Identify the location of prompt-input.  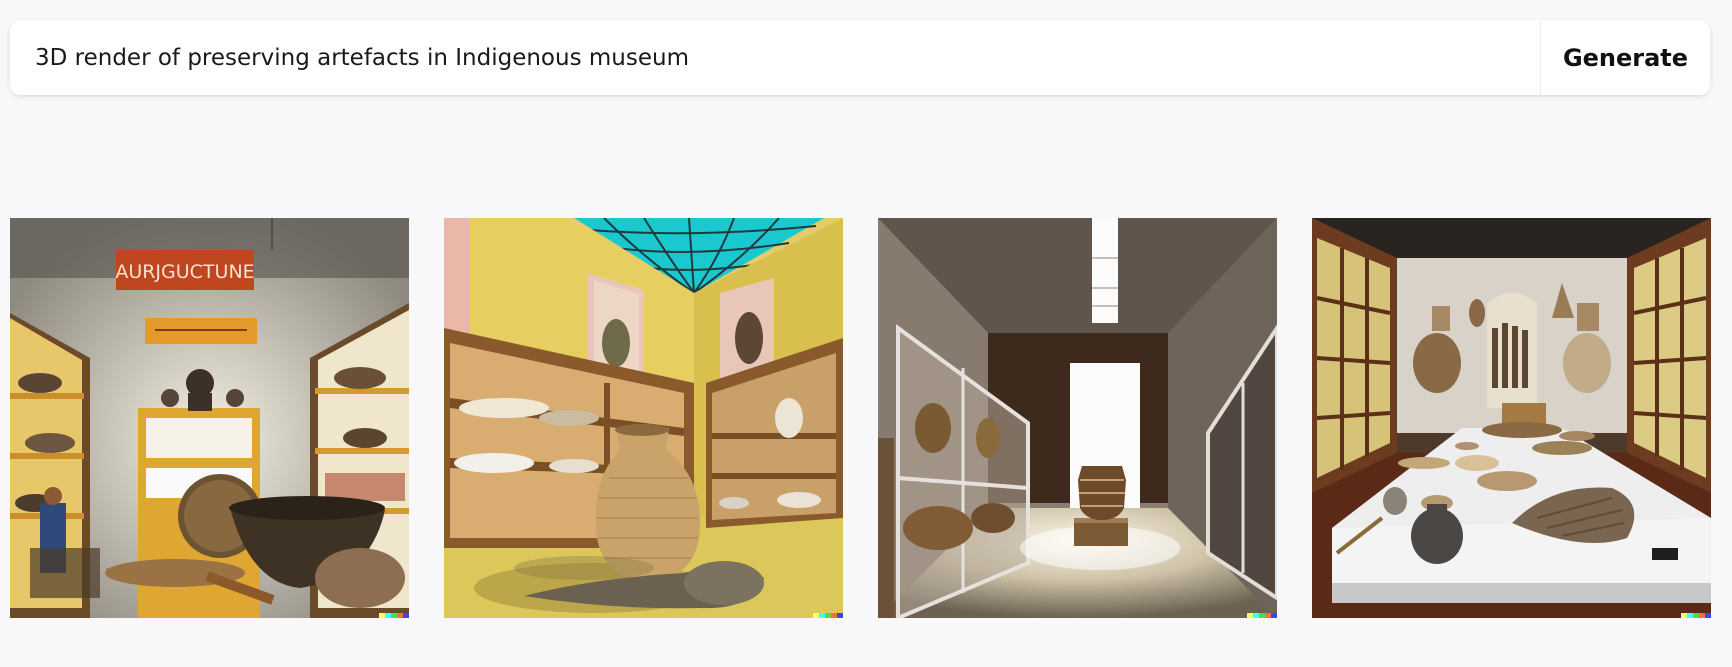
(775, 57).